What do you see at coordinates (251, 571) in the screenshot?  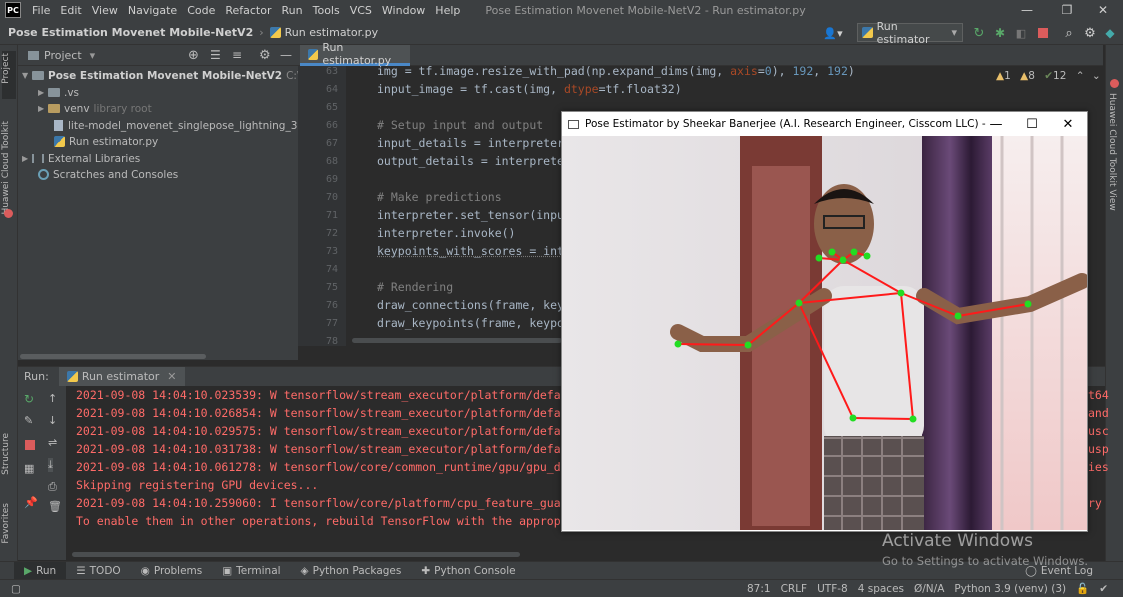 I see `tool-tab-terminal: ▣ Terminal` at bounding box center [251, 571].